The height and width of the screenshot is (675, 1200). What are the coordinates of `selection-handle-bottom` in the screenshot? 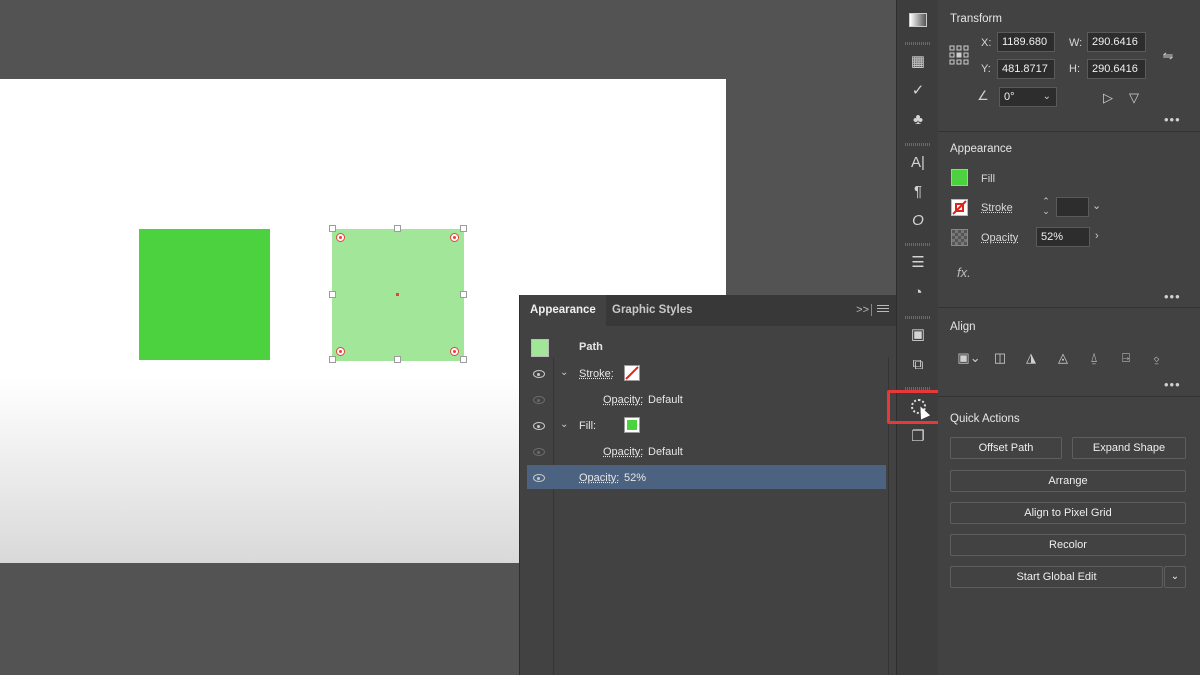 It's located at (397, 359).